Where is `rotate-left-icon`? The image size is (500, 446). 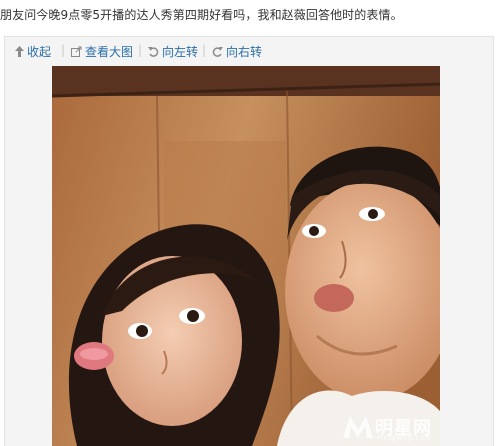
rotate-left-icon is located at coordinates (153, 52).